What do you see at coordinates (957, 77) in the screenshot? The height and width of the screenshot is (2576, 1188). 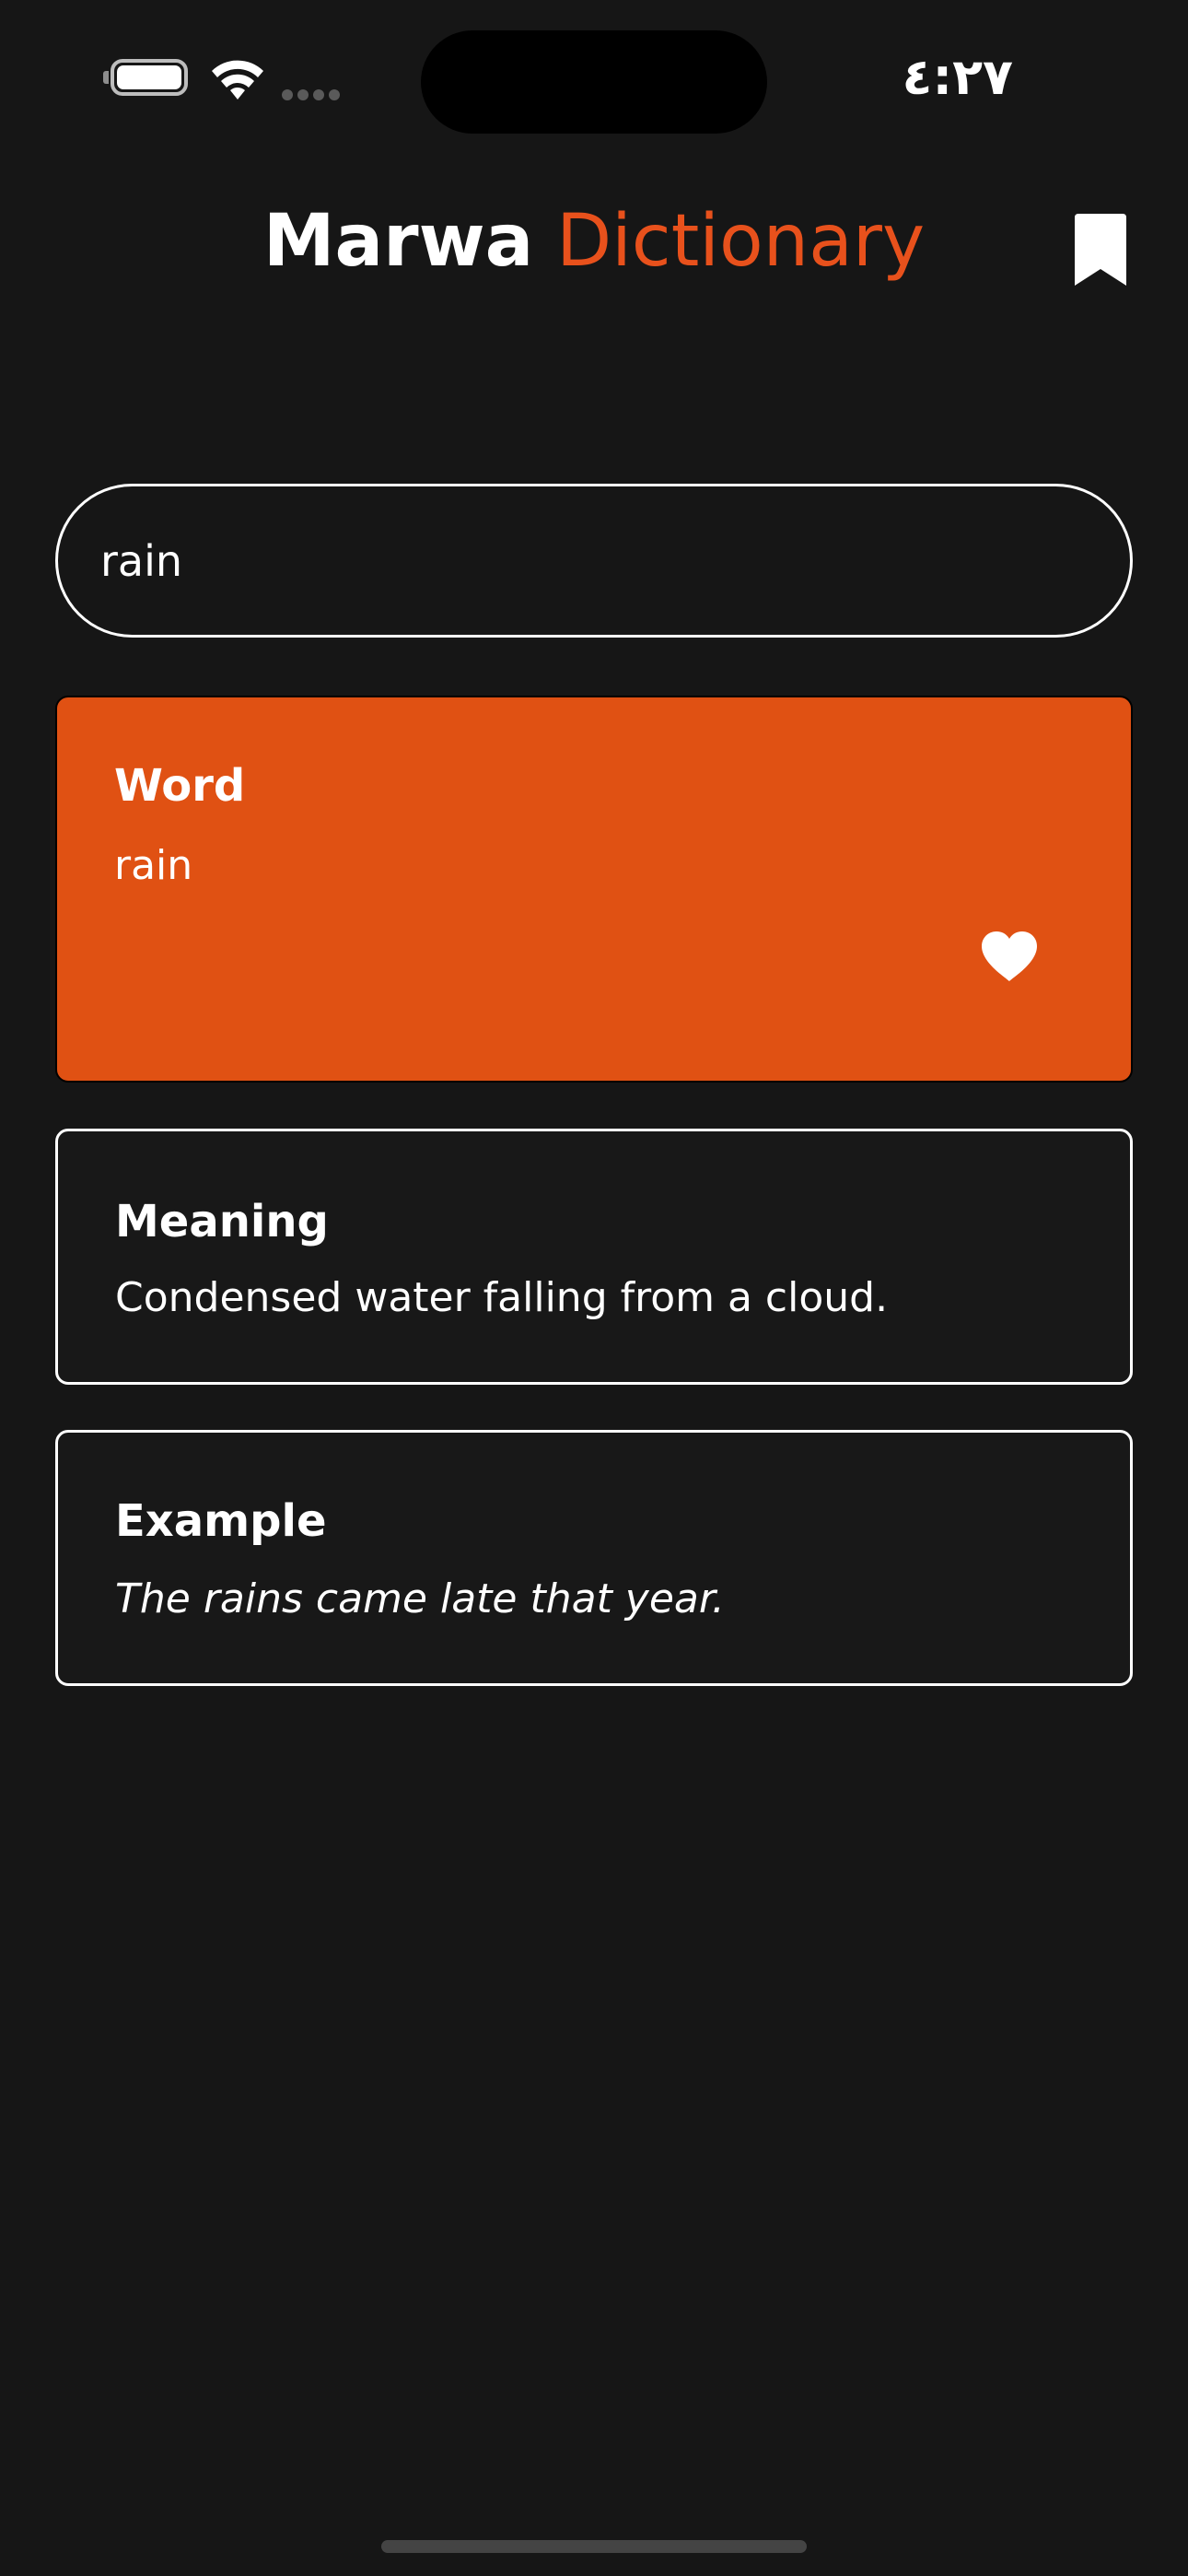 I see `status-time: ٤:٢٧` at bounding box center [957, 77].